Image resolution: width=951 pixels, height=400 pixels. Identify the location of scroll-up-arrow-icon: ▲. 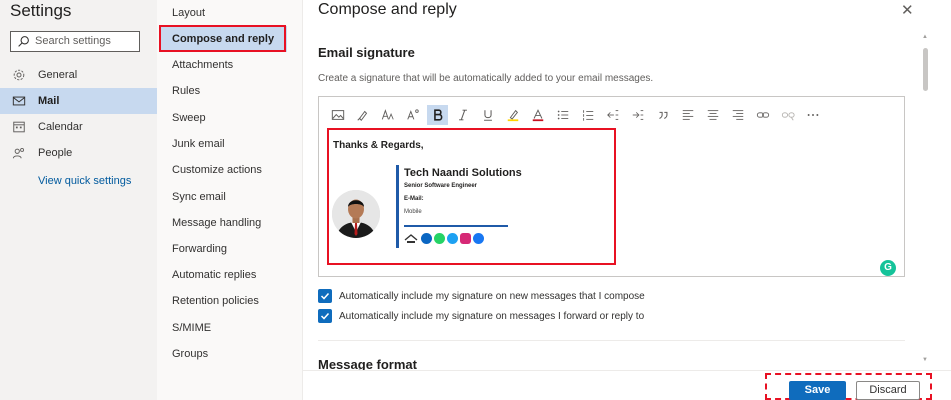
(925, 37).